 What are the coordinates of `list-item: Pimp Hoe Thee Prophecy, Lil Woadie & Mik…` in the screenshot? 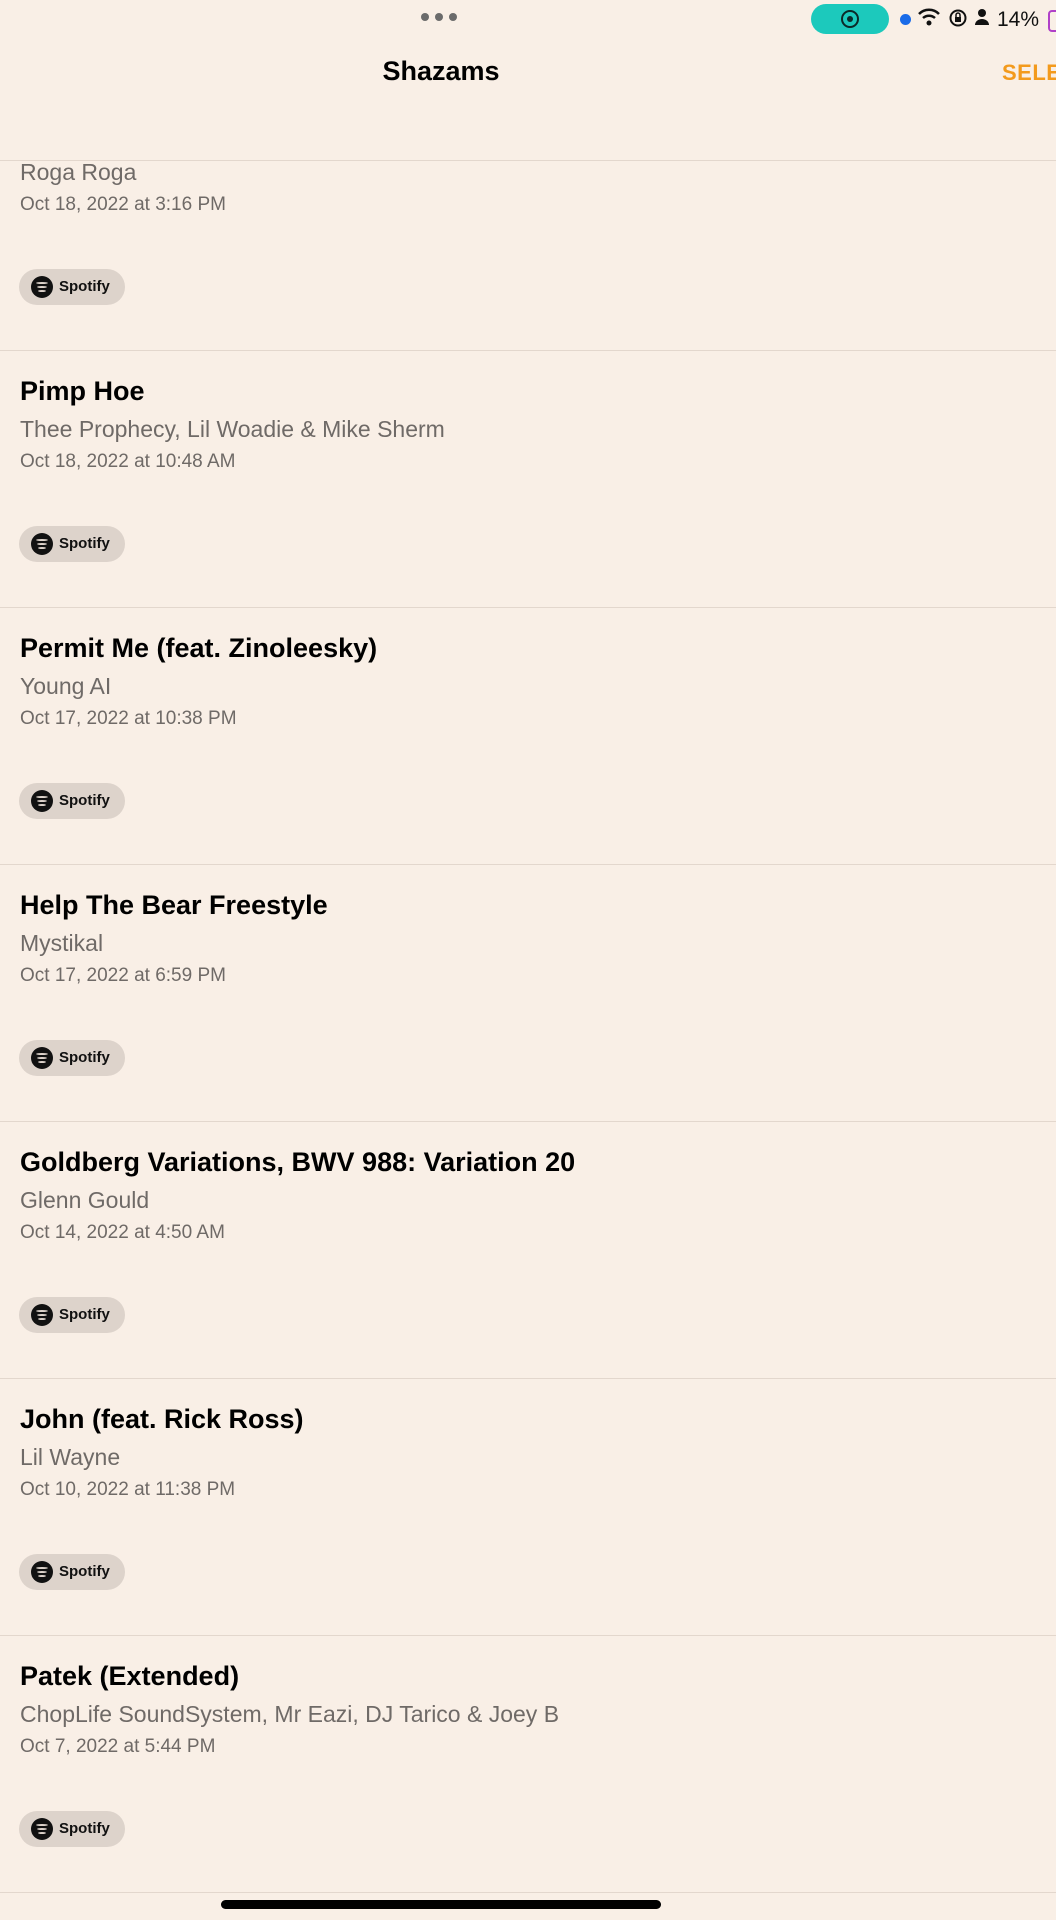 It's located at (528, 479).